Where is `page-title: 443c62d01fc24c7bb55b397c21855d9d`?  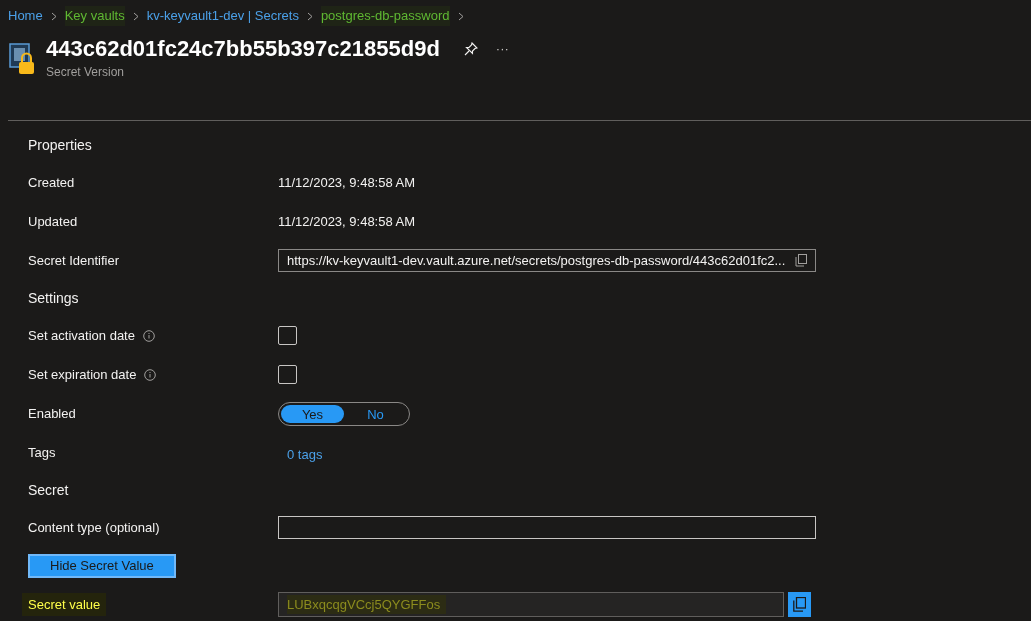 page-title: 443c62d01fc24c7bb55b397c21855d9d is located at coordinates (243, 49).